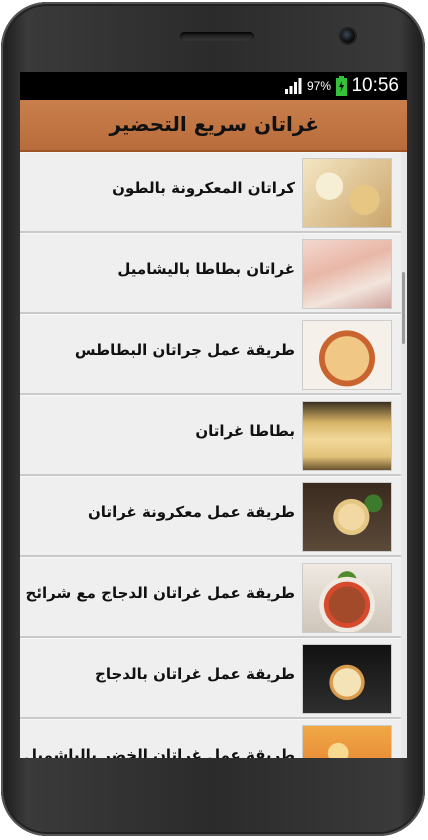 The width and height of the screenshot is (428, 840). I want to click on front-camera, so click(348, 36).